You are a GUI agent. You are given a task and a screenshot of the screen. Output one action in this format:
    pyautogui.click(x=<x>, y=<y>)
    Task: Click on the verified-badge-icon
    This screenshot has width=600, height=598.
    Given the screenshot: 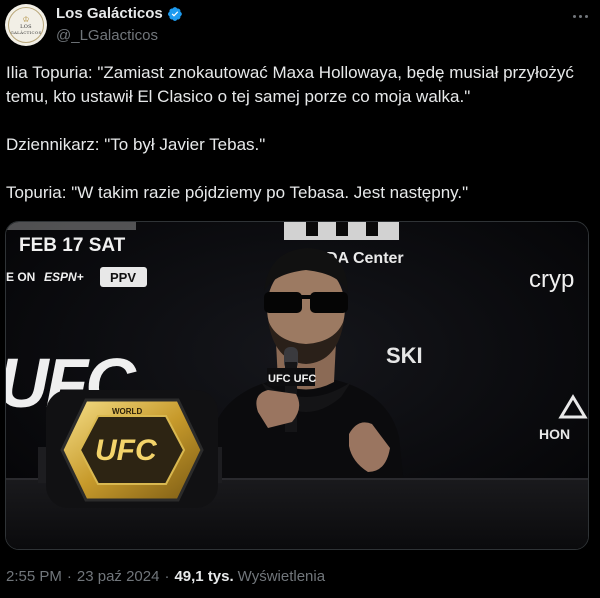 What is the action you would take?
    pyautogui.click(x=175, y=14)
    